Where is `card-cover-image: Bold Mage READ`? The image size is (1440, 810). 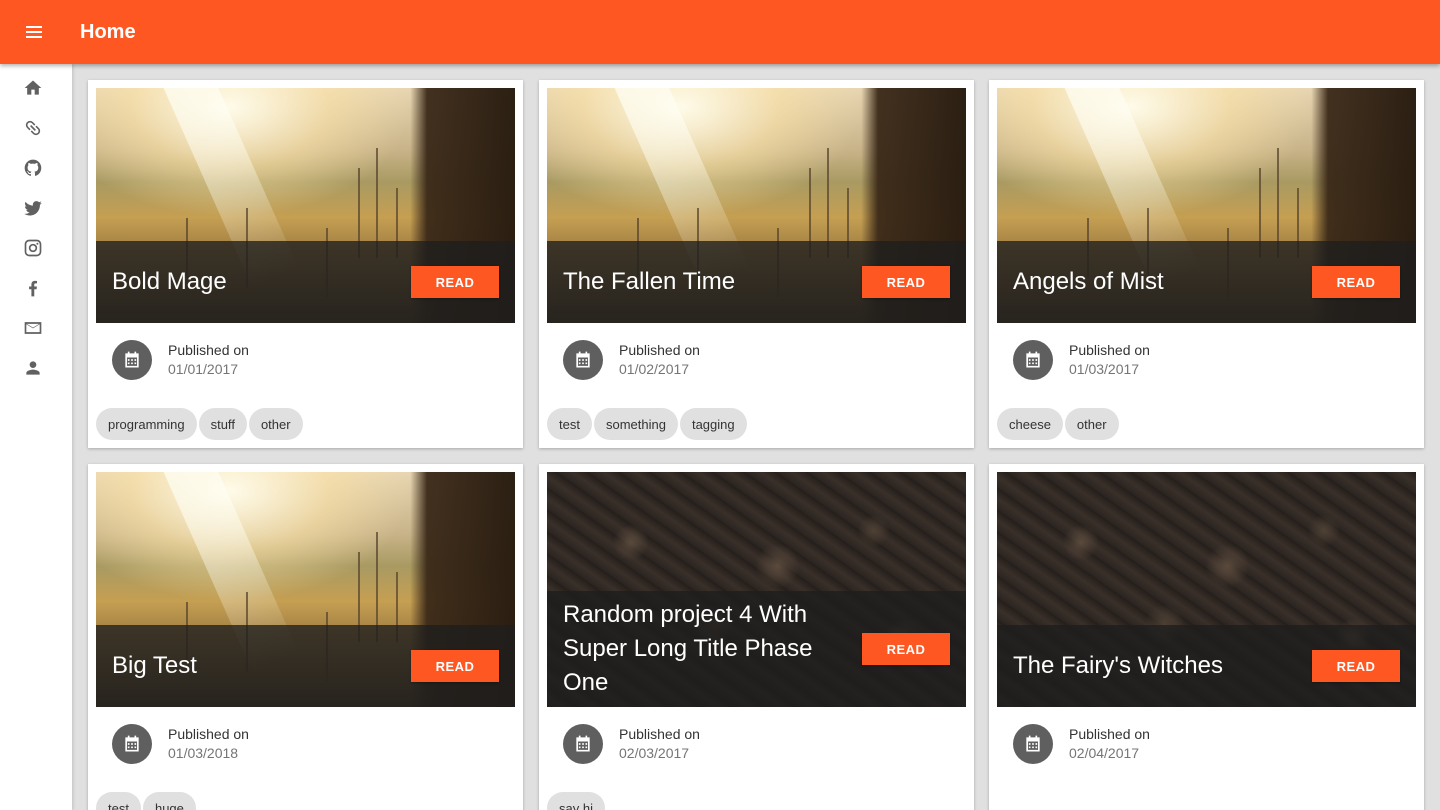
card-cover-image: Bold Mage READ is located at coordinates (305, 205).